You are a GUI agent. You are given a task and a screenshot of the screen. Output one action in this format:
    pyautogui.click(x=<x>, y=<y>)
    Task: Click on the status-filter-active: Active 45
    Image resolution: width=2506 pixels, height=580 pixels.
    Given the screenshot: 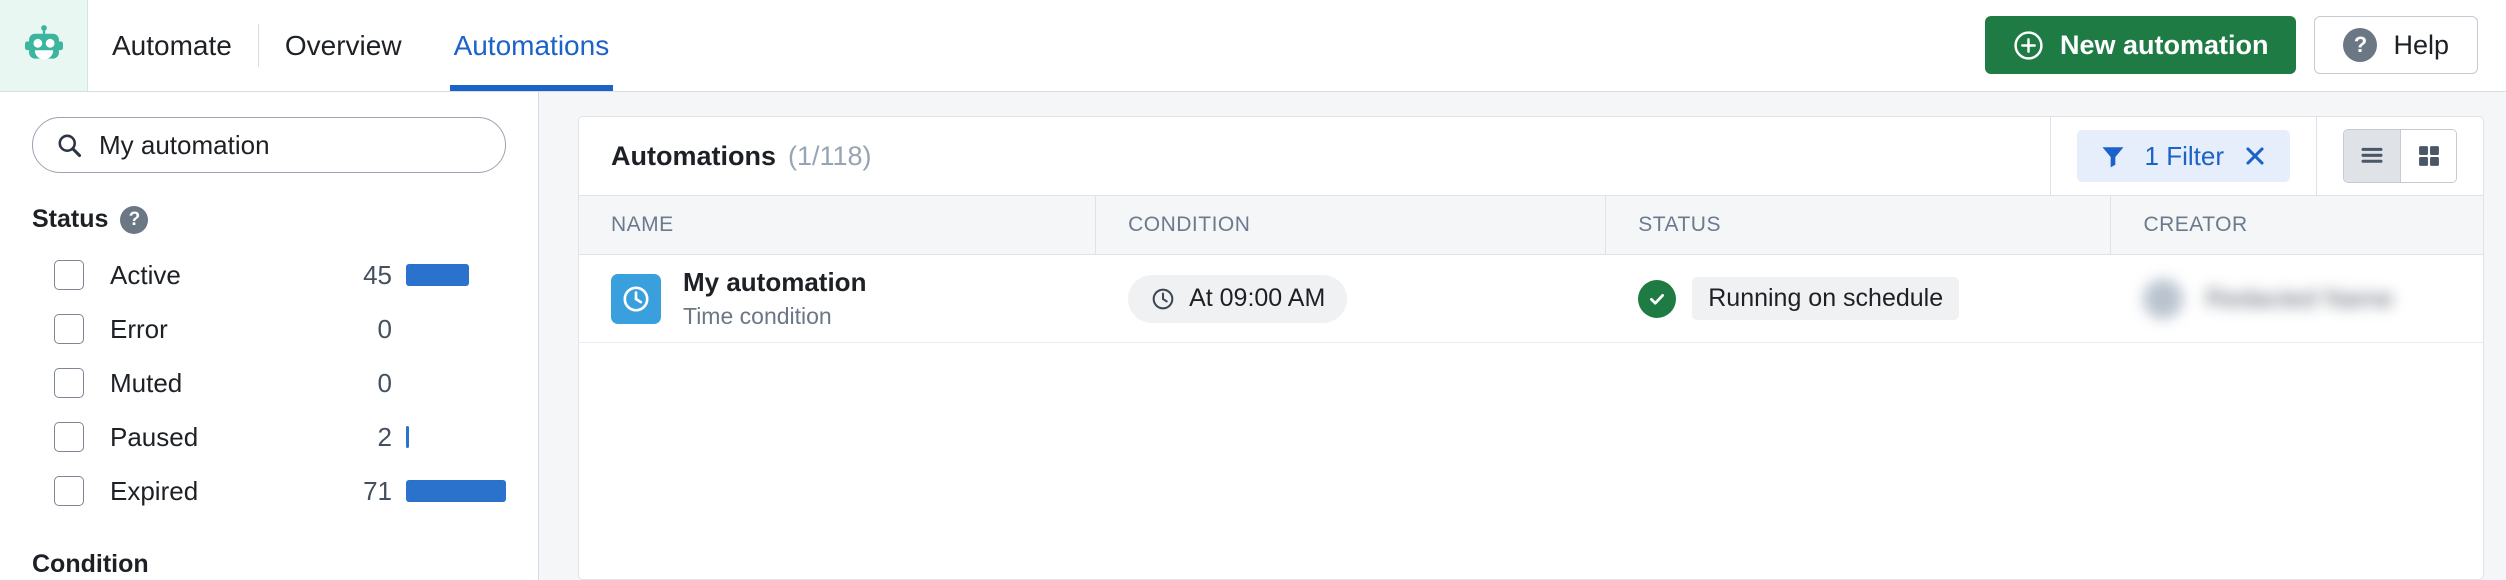 What is the action you would take?
    pyautogui.click(x=269, y=275)
    